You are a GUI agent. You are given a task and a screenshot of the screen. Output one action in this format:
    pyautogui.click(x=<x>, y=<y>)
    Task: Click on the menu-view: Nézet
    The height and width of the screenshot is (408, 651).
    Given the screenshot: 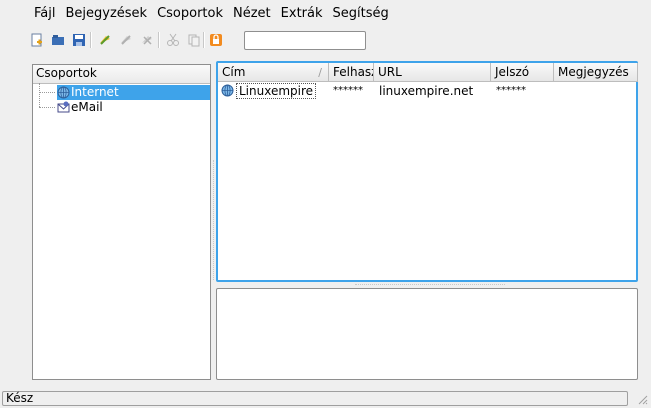 What is the action you would take?
    pyautogui.click(x=252, y=13)
    